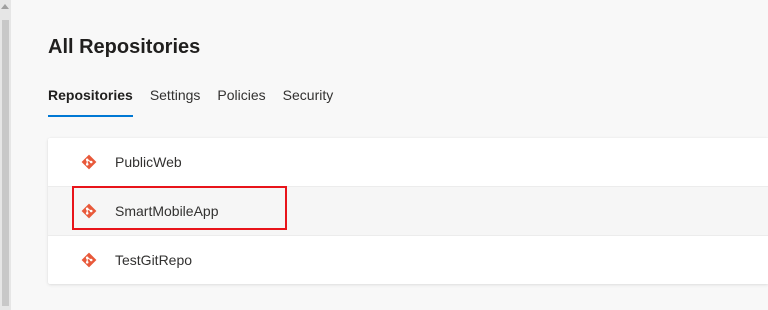 Image resolution: width=768 pixels, height=310 pixels. What do you see at coordinates (175, 101) in the screenshot?
I see `tab-settings: Settings` at bounding box center [175, 101].